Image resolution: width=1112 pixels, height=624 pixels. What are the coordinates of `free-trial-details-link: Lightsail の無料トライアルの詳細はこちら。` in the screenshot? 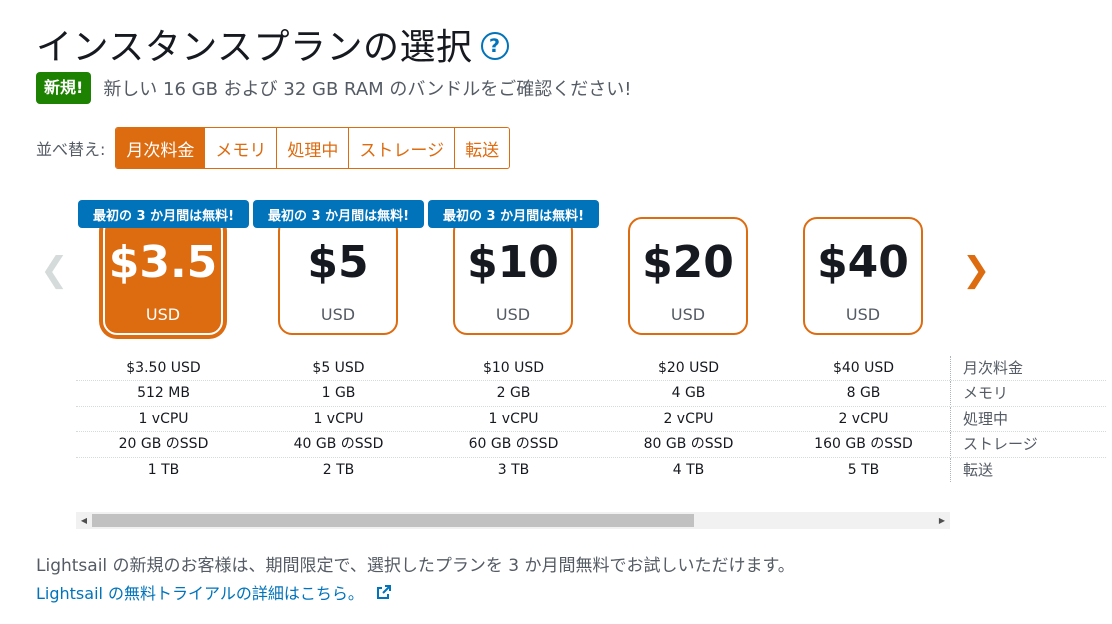 It's located at (214, 592).